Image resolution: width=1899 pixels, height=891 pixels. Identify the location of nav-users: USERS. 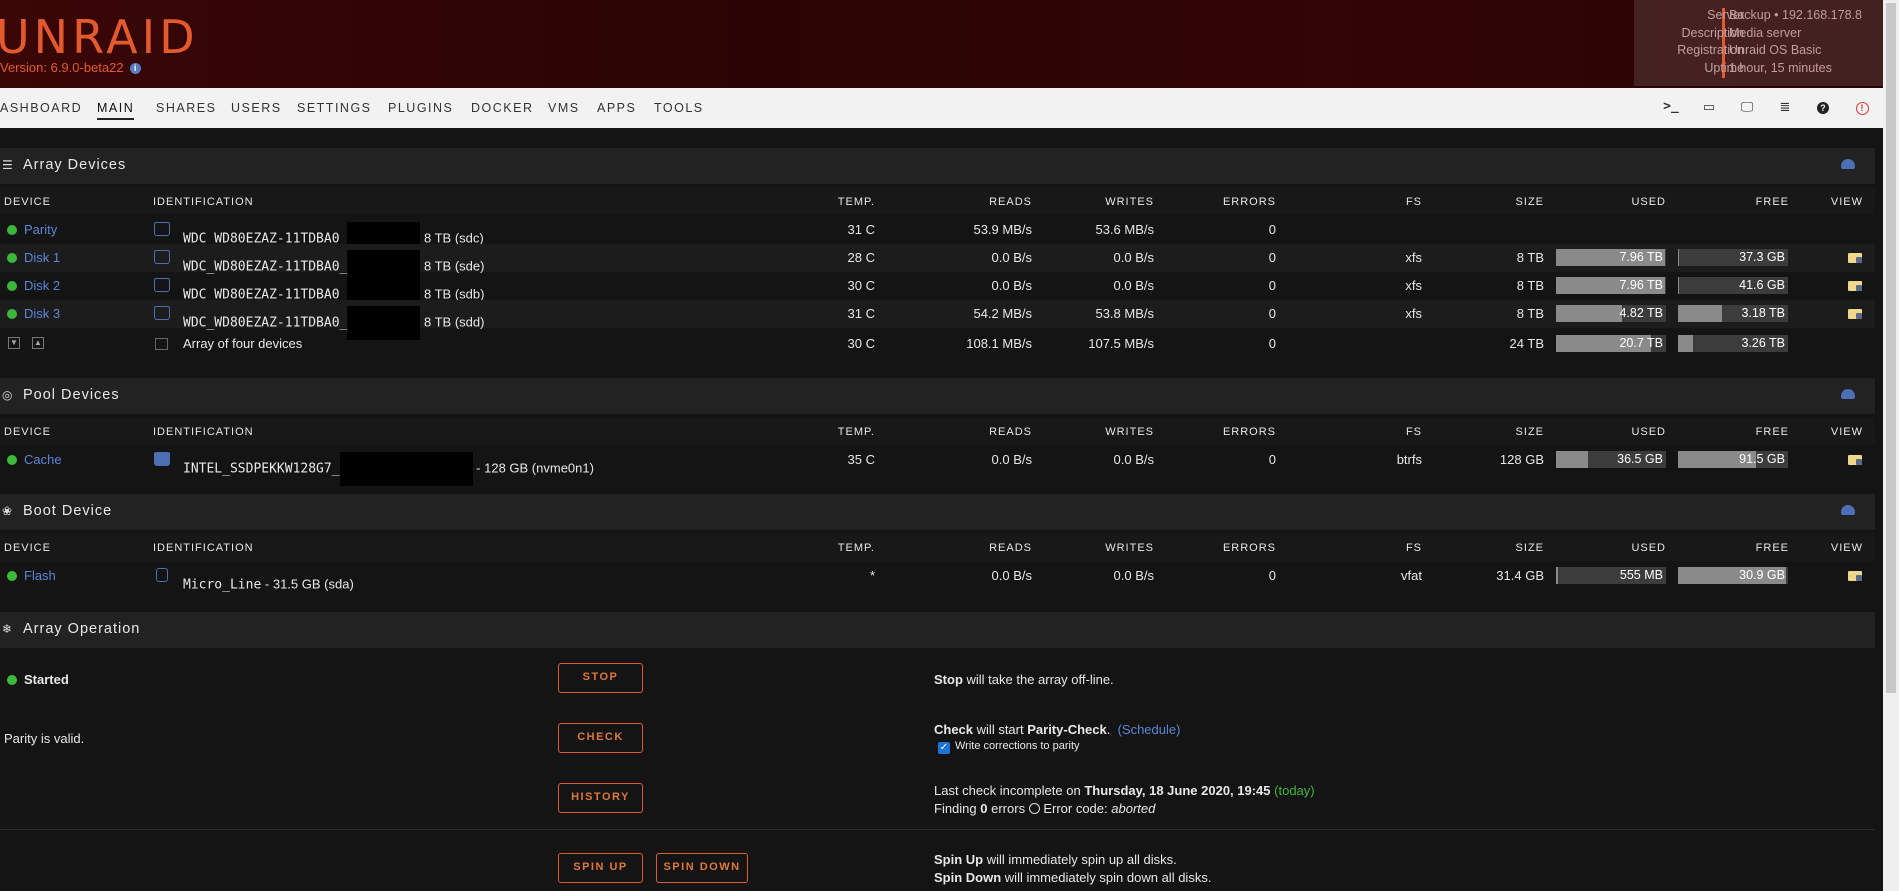
(256, 108).